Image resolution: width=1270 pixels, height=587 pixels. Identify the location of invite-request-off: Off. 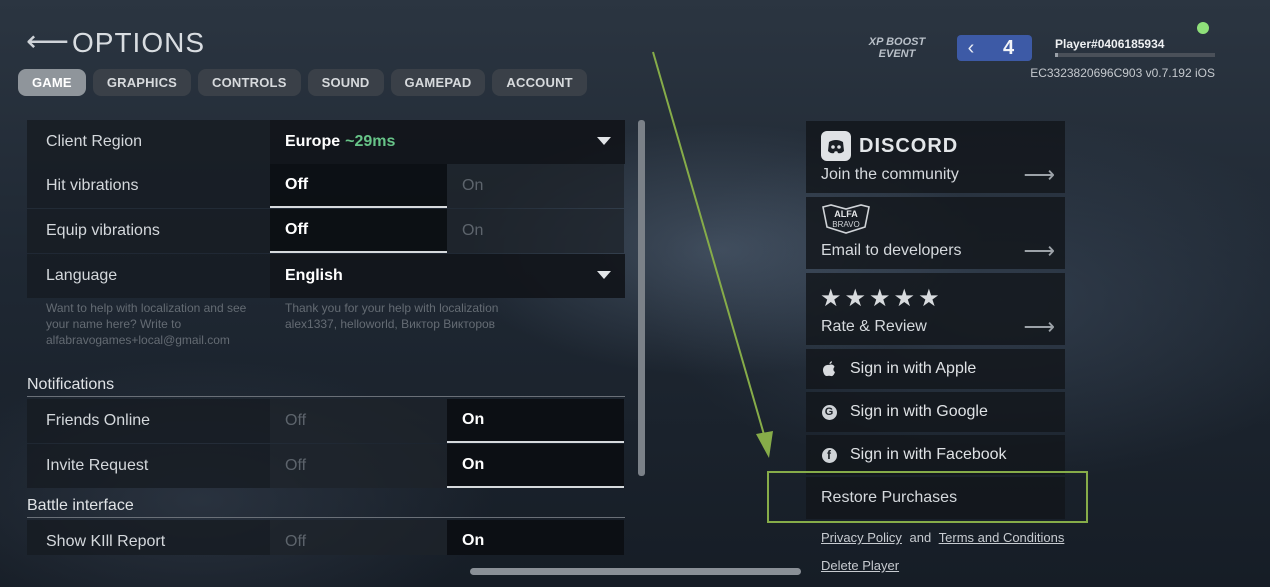
(358, 466).